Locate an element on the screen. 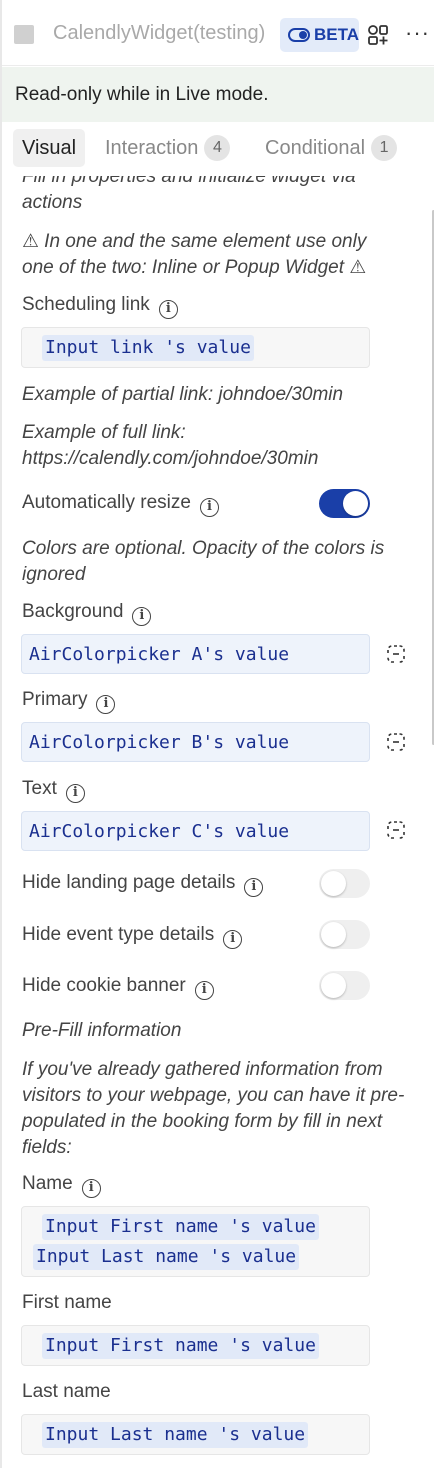 This screenshot has width=434, height=1468. panel-header: CalendlyWidget(testing) BETA ··· is located at coordinates (218, 33).